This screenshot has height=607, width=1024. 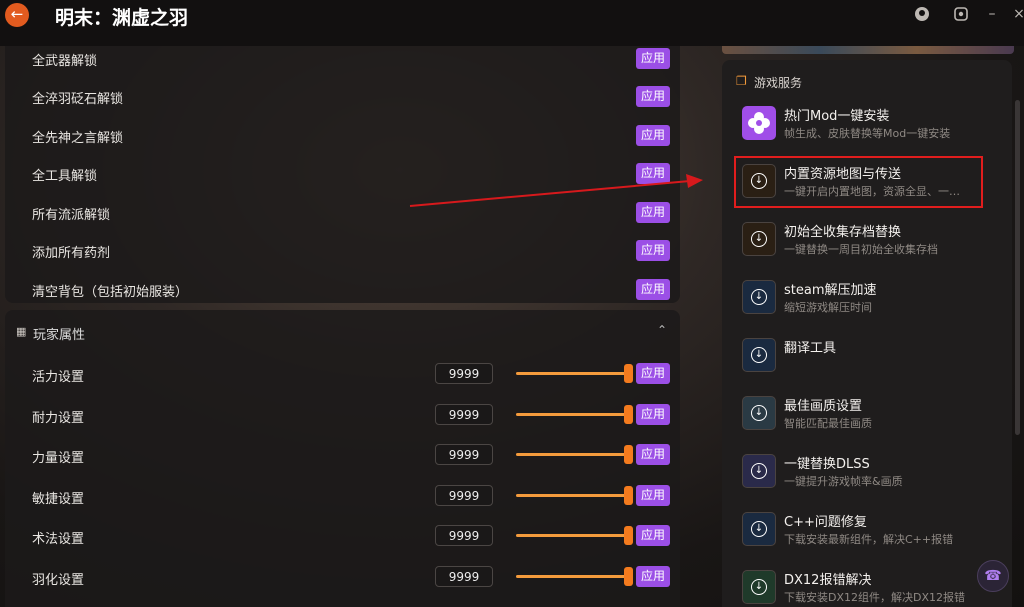 I want to click on minimize-icon: –, so click(x=992, y=14).